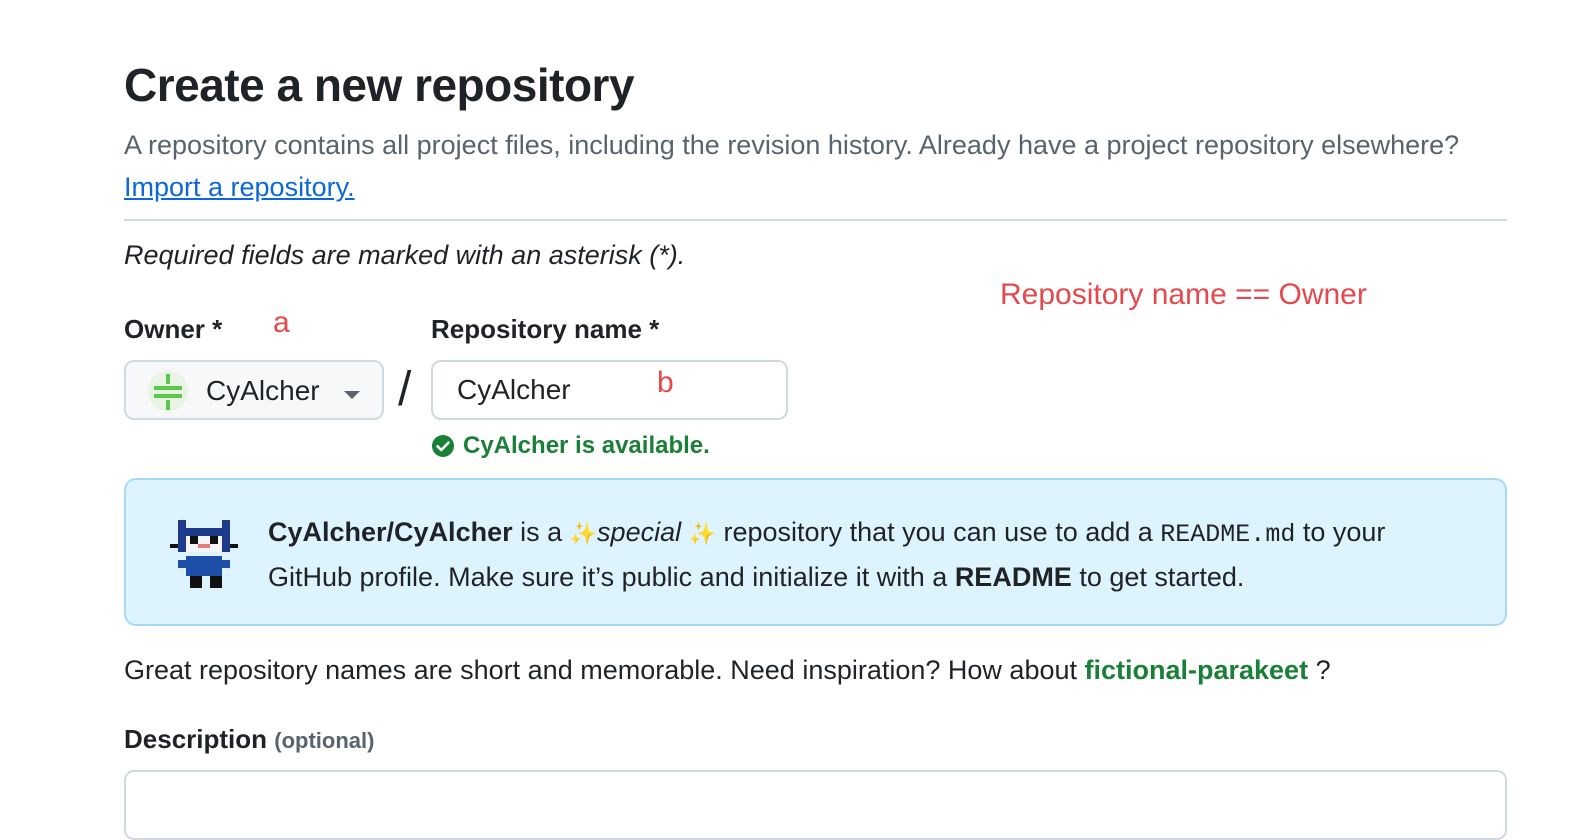 The width and height of the screenshot is (1596, 840). Describe the element at coordinates (815, 220) in the screenshot. I see `header-divider` at that location.